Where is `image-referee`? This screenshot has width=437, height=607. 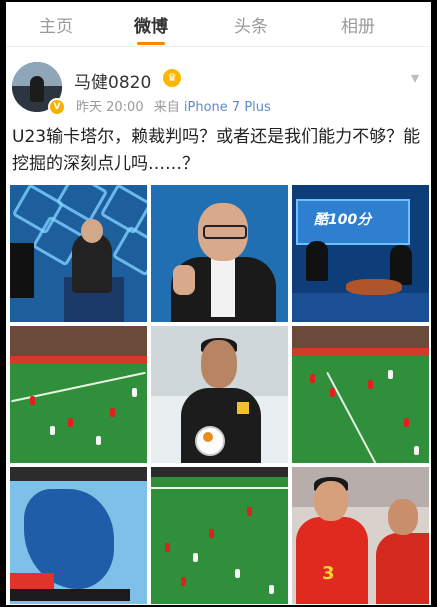
image-referee is located at coordinates (219, 394).